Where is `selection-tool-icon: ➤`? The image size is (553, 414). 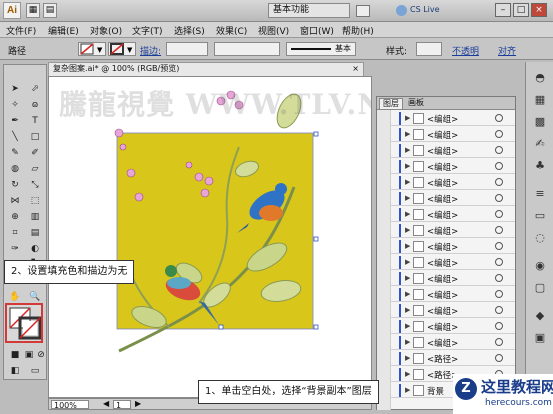
selection-tool-icon: ➤ is located at coordinates (15, 89).